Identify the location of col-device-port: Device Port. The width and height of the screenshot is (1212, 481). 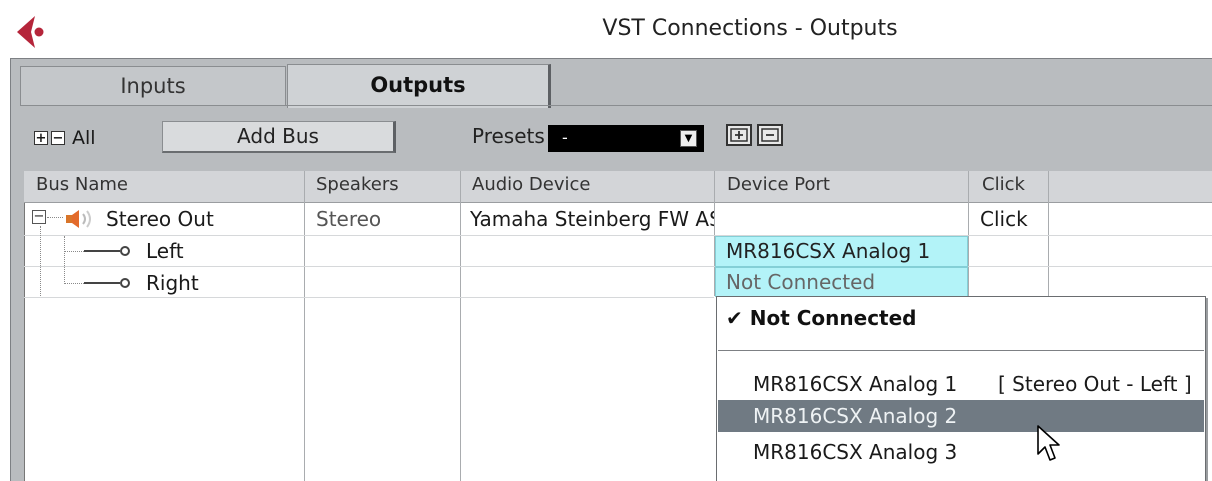
(778, 184).